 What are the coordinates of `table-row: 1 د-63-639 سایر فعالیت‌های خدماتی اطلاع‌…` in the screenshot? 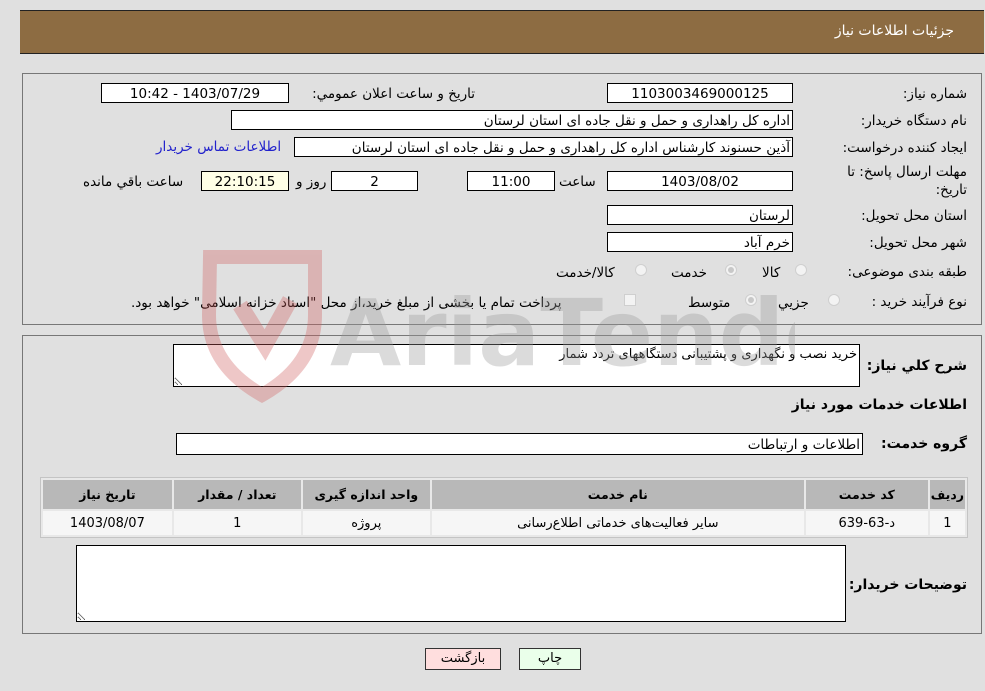 It's located at (504, 523).